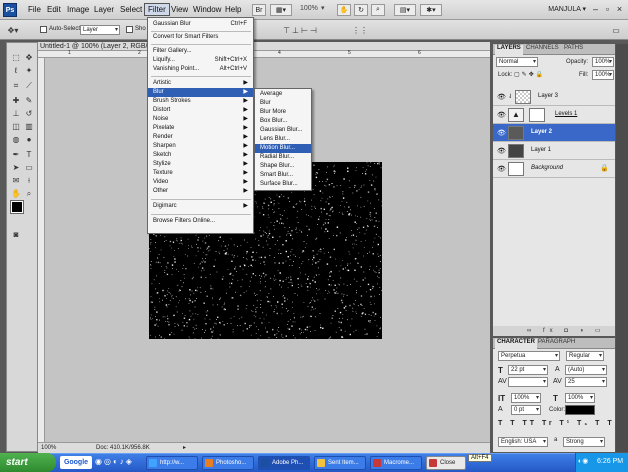 The height and width of the screenshot is (472, 628). Describe the element at coordinates (200, 110) in the screenshot. I see `menu-item-distort: Distort ▶` at that location.